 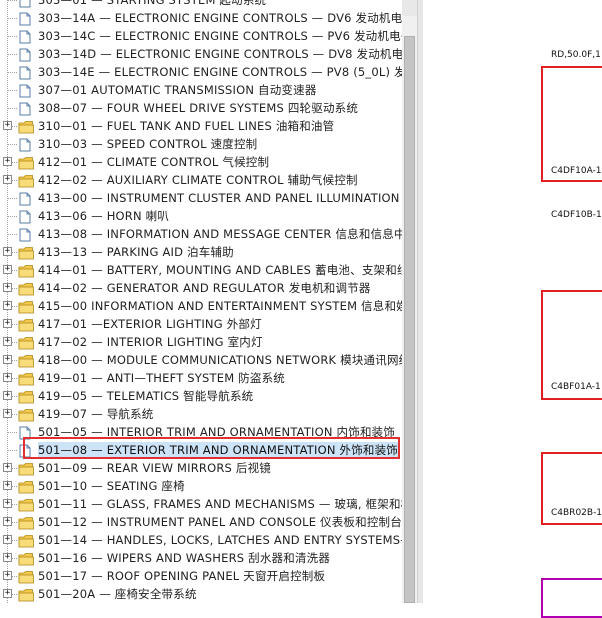 What do you see at coordinates (162, 378) in the screenshot?
I see `tree-item-label: 419—01 — ANTI—THEFT SYSTEM 防盗系统` at bounding box center [162, 378].